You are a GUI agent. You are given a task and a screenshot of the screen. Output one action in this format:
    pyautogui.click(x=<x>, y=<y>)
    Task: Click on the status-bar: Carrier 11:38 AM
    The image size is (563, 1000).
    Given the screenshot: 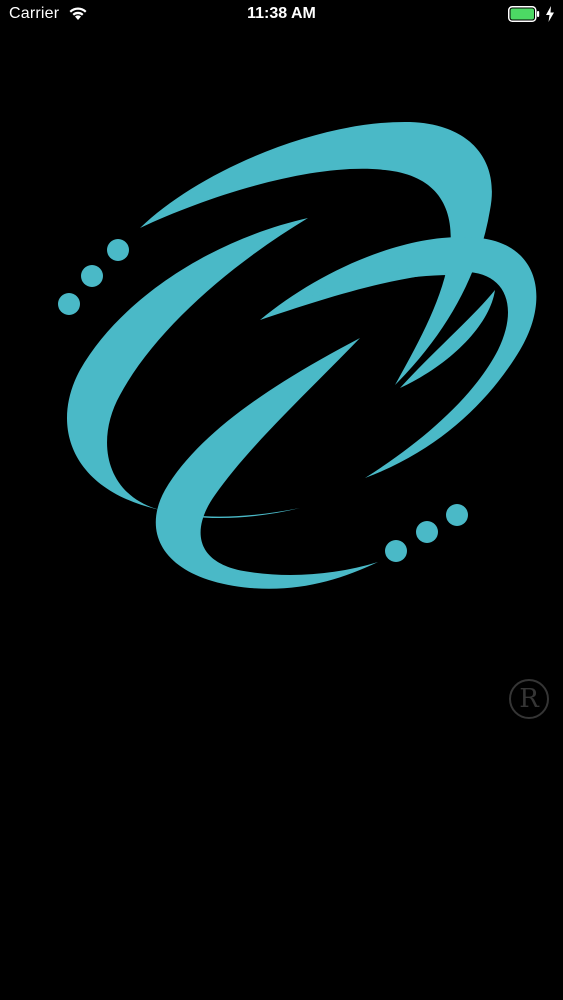 What is the action you would take?
    pyautogui.click(x=281, y=15)
    